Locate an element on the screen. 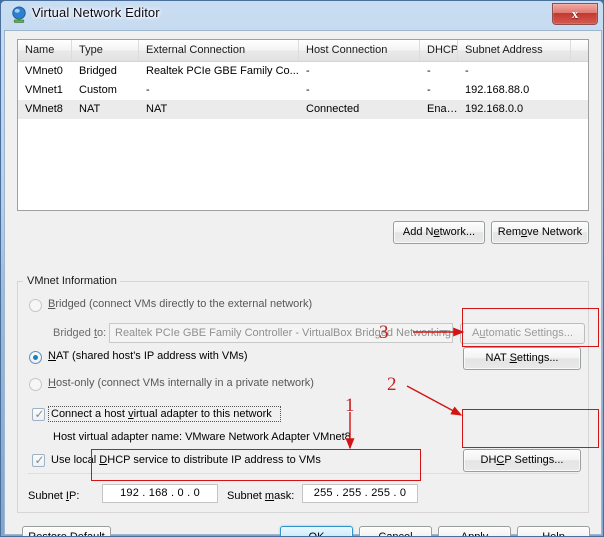  remove-network-label: Remove Network is located at coordinates (540, 232).